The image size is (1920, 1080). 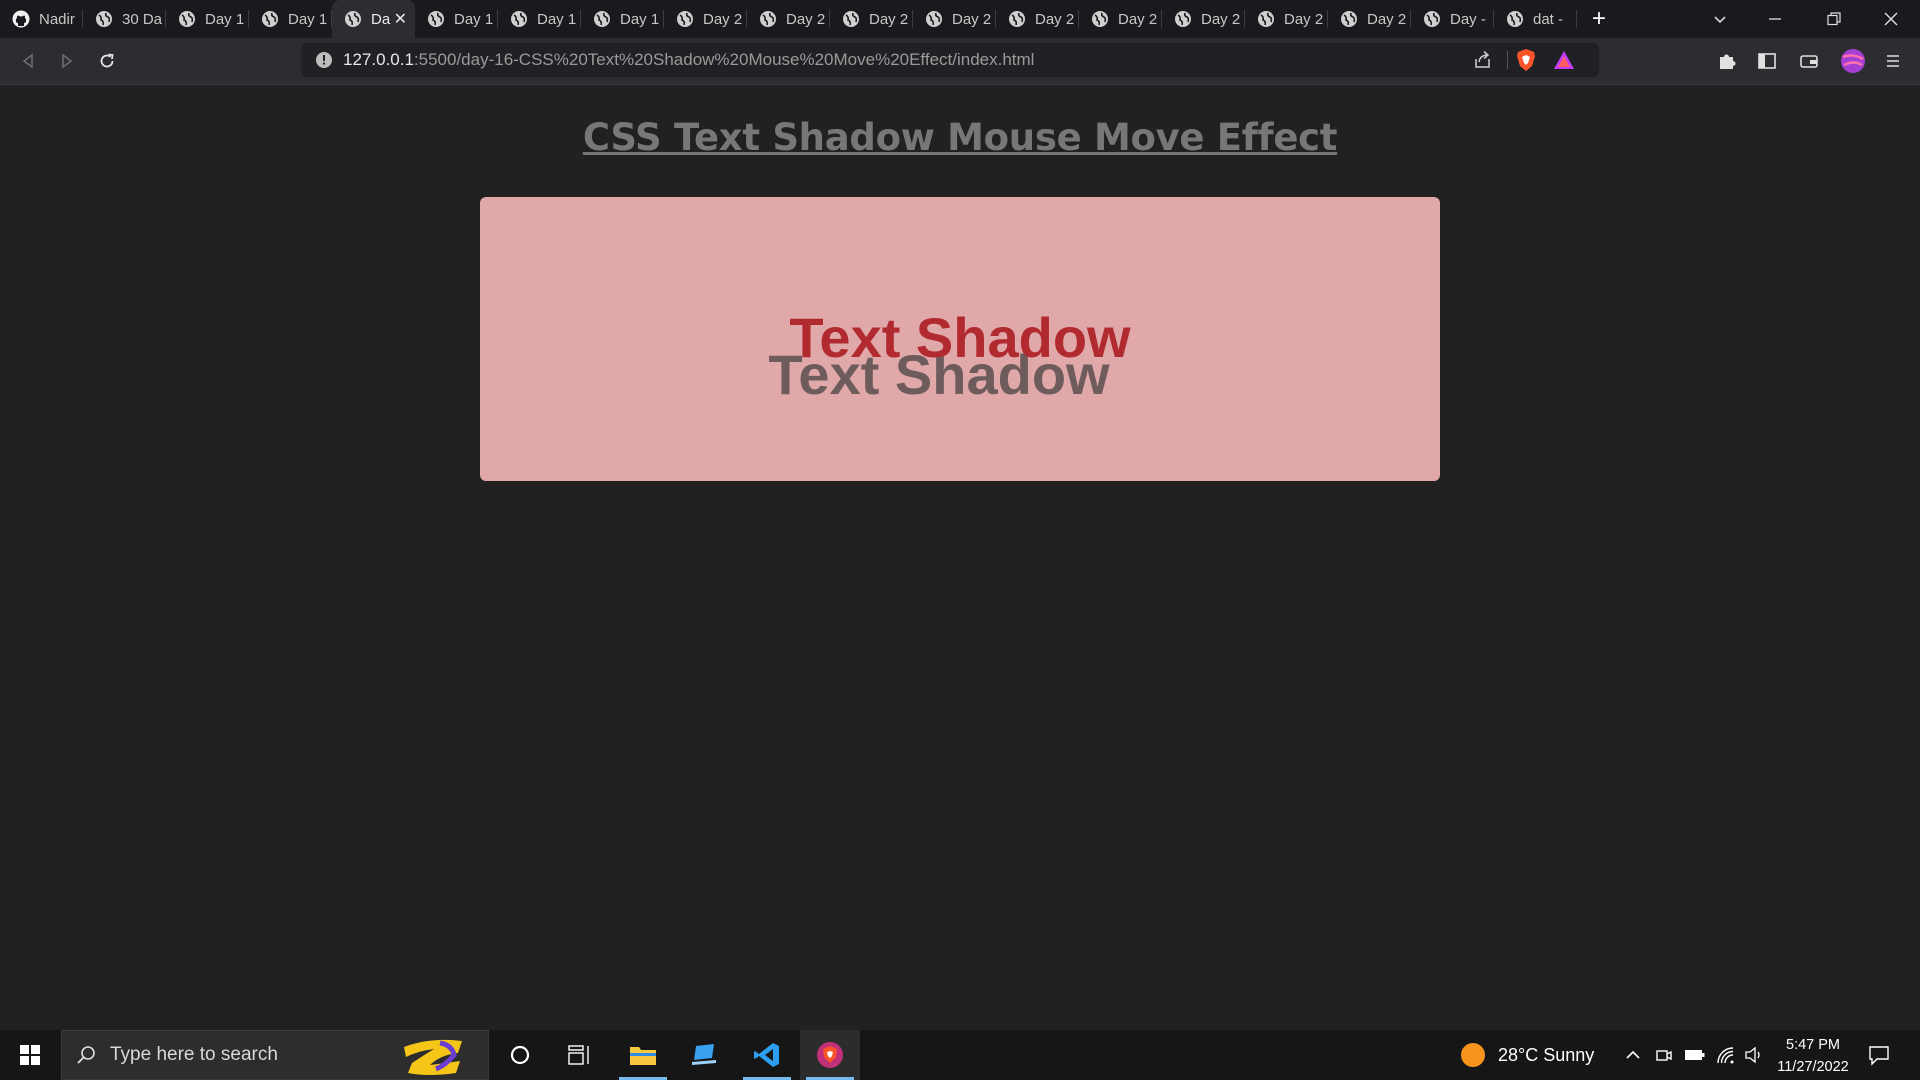 I want to click on avatar, so click(x=1853, y=61).